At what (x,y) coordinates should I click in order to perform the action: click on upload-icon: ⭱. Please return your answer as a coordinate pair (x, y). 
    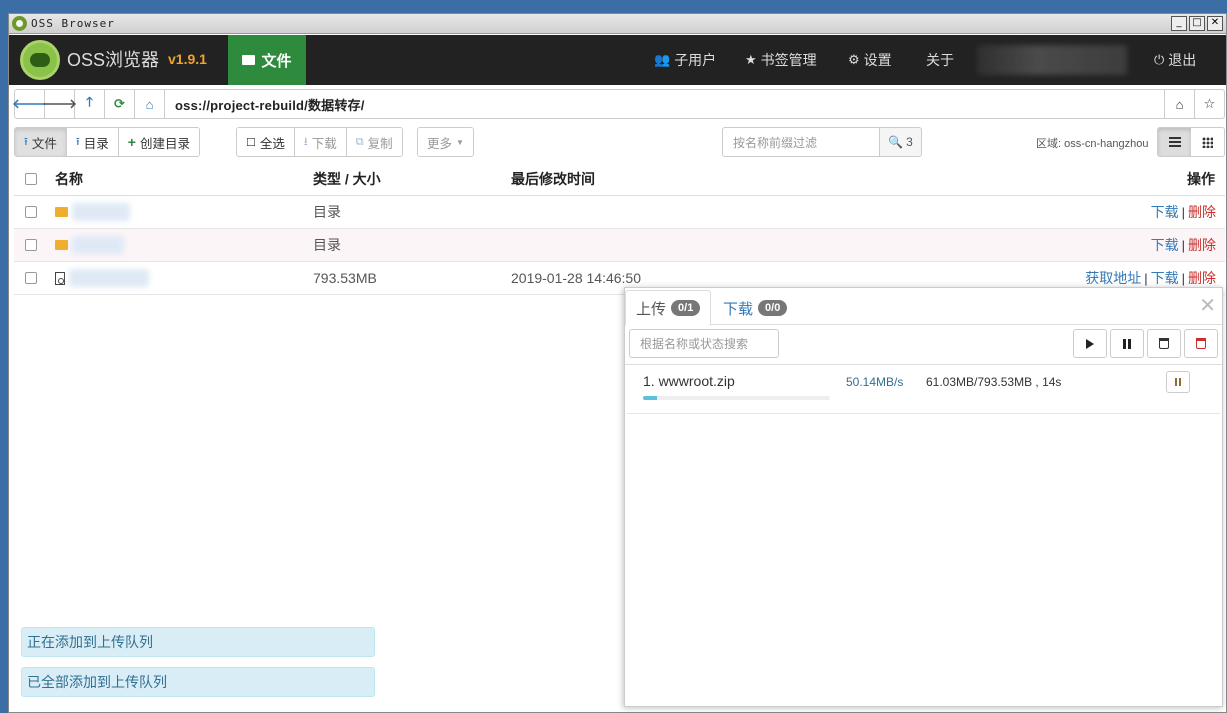
    Looking at the image, I should click on (26, 141).